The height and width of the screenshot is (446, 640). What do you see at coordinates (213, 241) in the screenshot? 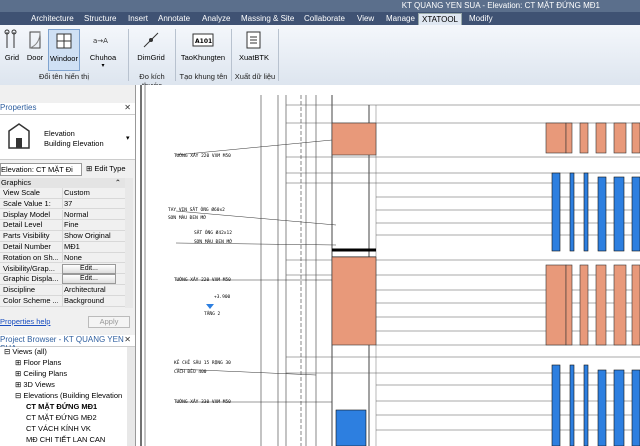
I see `annotation-text: SƠN MÀU ĐEN MỜ` at bounding box center [213, 241].